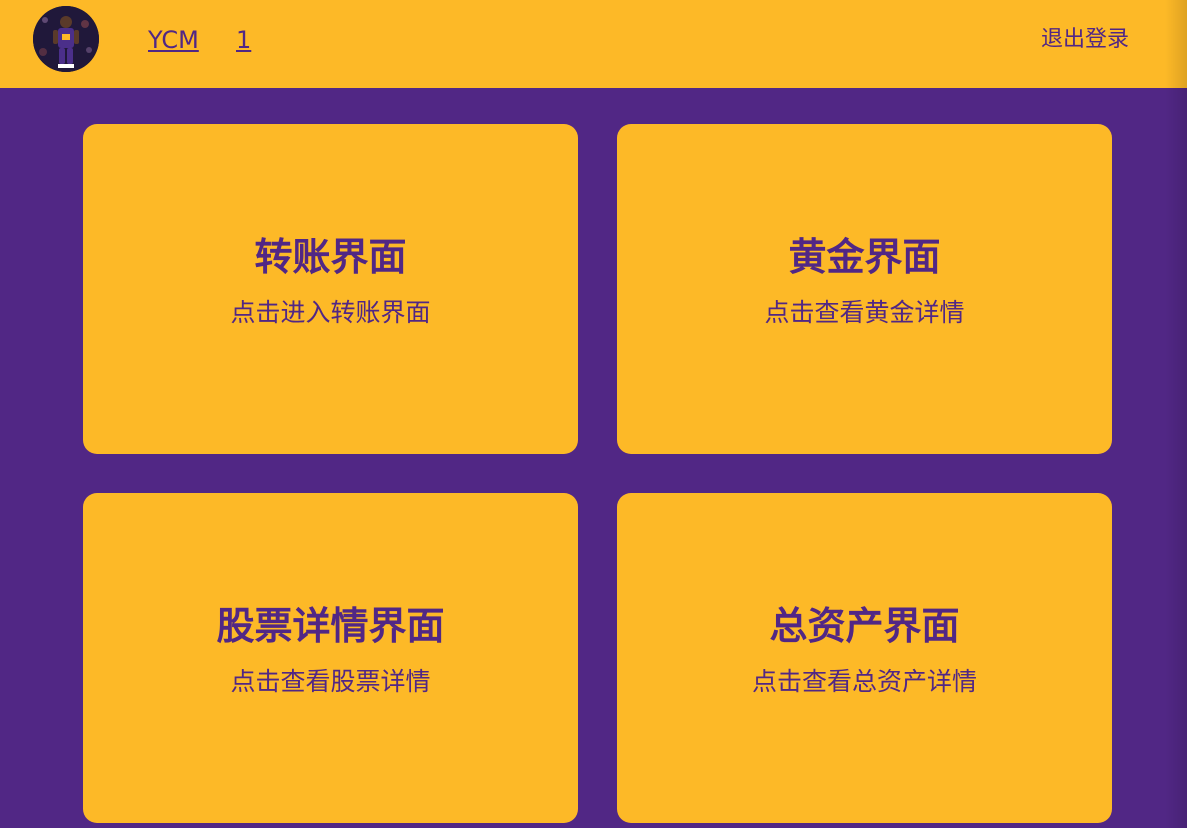 The height and width of the screenshot is (828, 1187). What do you see at coordinates (330, 681) in the screenshot?
I see `card-description: 点击查看股票详情` at bounding box center [330, 681].